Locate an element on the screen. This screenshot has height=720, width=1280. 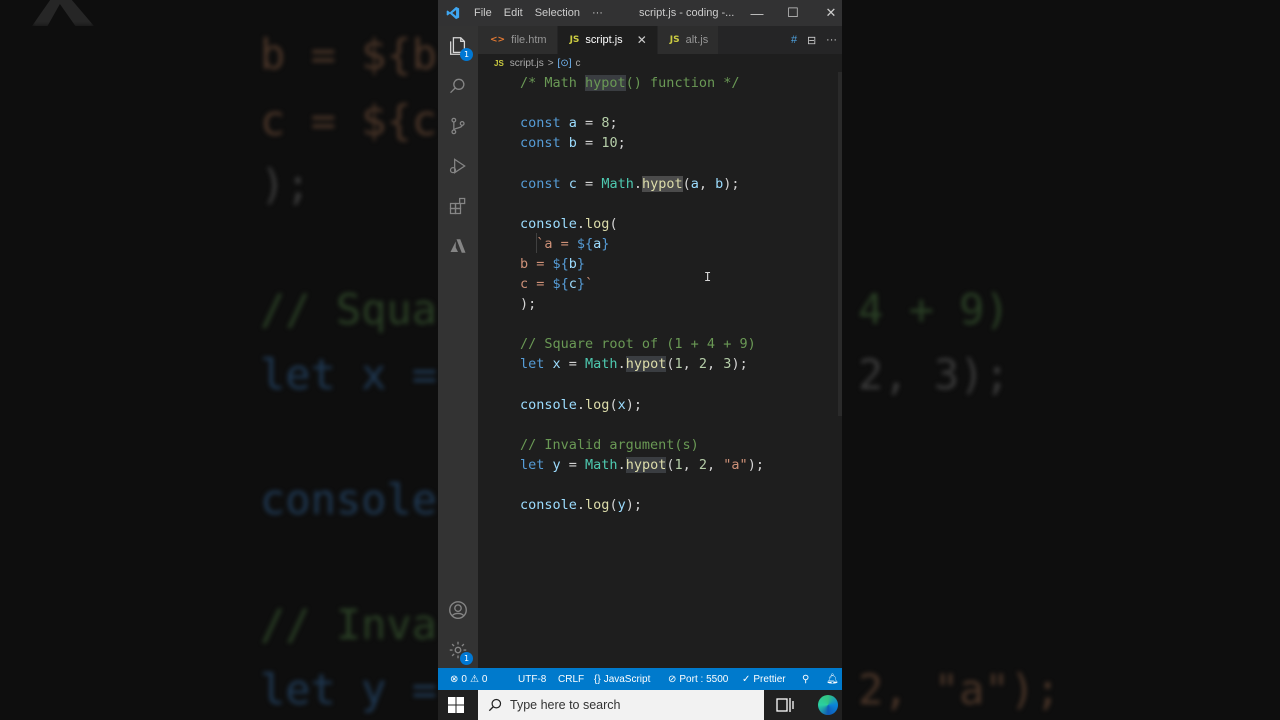
background-code-line: 2, 3); is located at coordinates (934, 374).